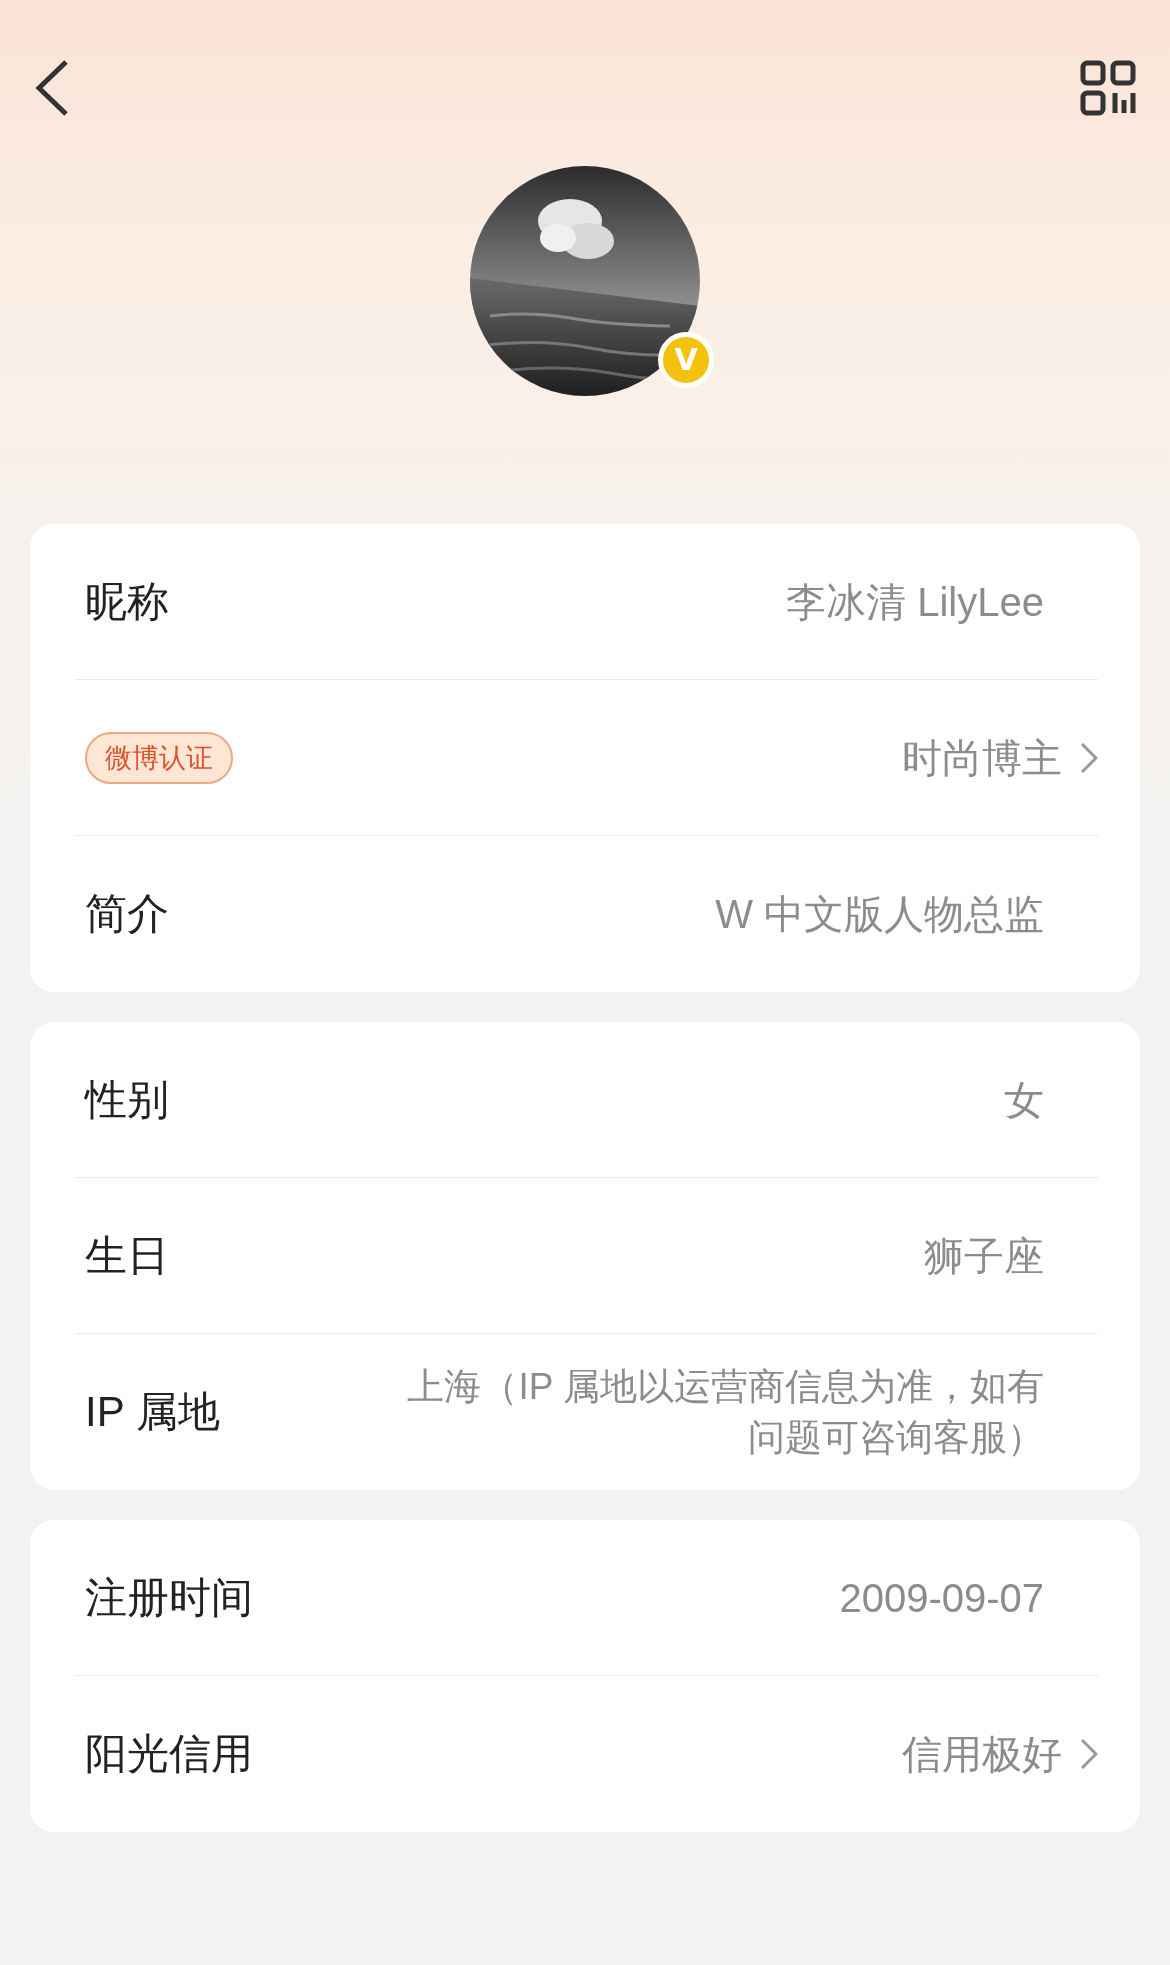 This screenshot has height=1965, width=1170. Describe the element at coordinates (1023, 1100) in the screenshot. I see `field-value: 女` at that location.